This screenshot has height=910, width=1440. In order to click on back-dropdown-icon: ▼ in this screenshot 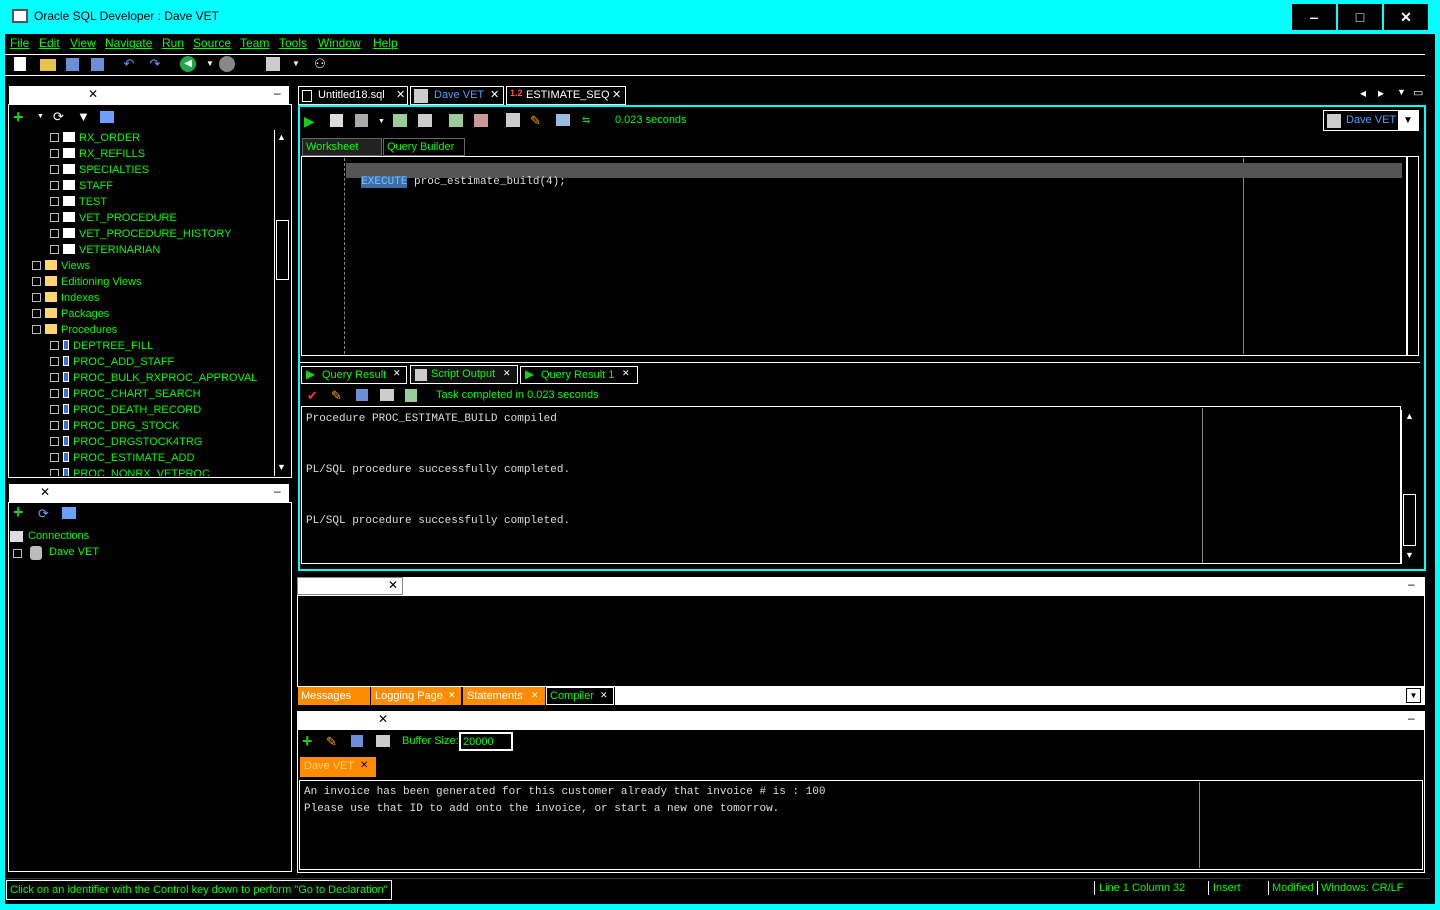, I will do `click(210, 64)`.